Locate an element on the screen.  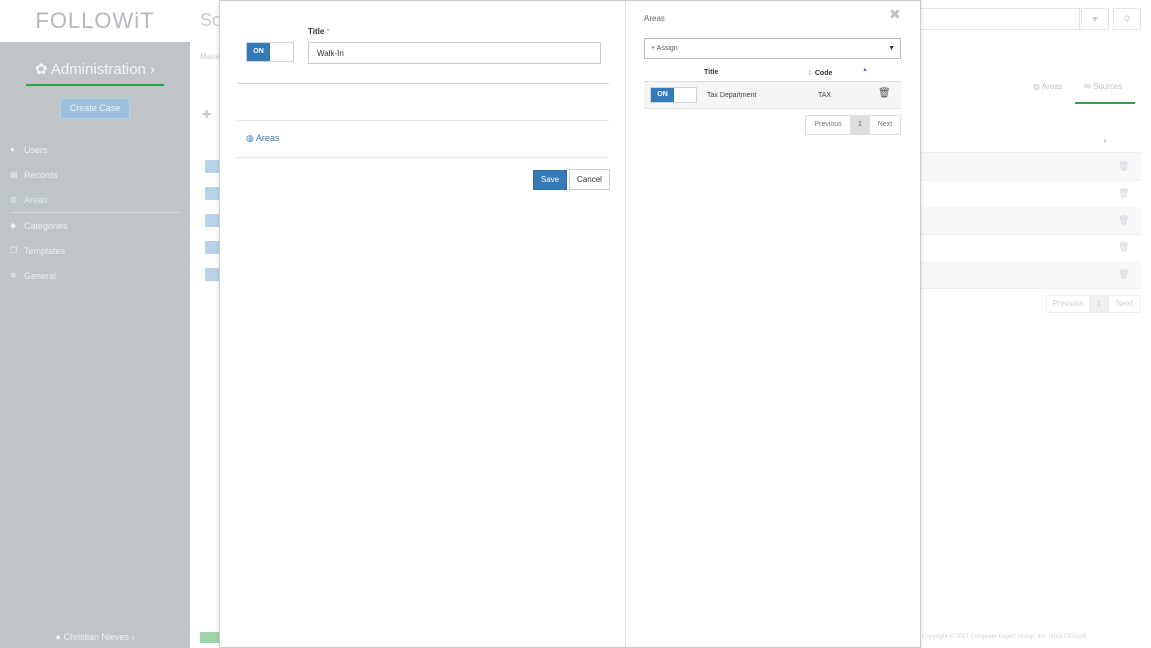
tag-icon: ◆ is located at coordinates (13, 225).